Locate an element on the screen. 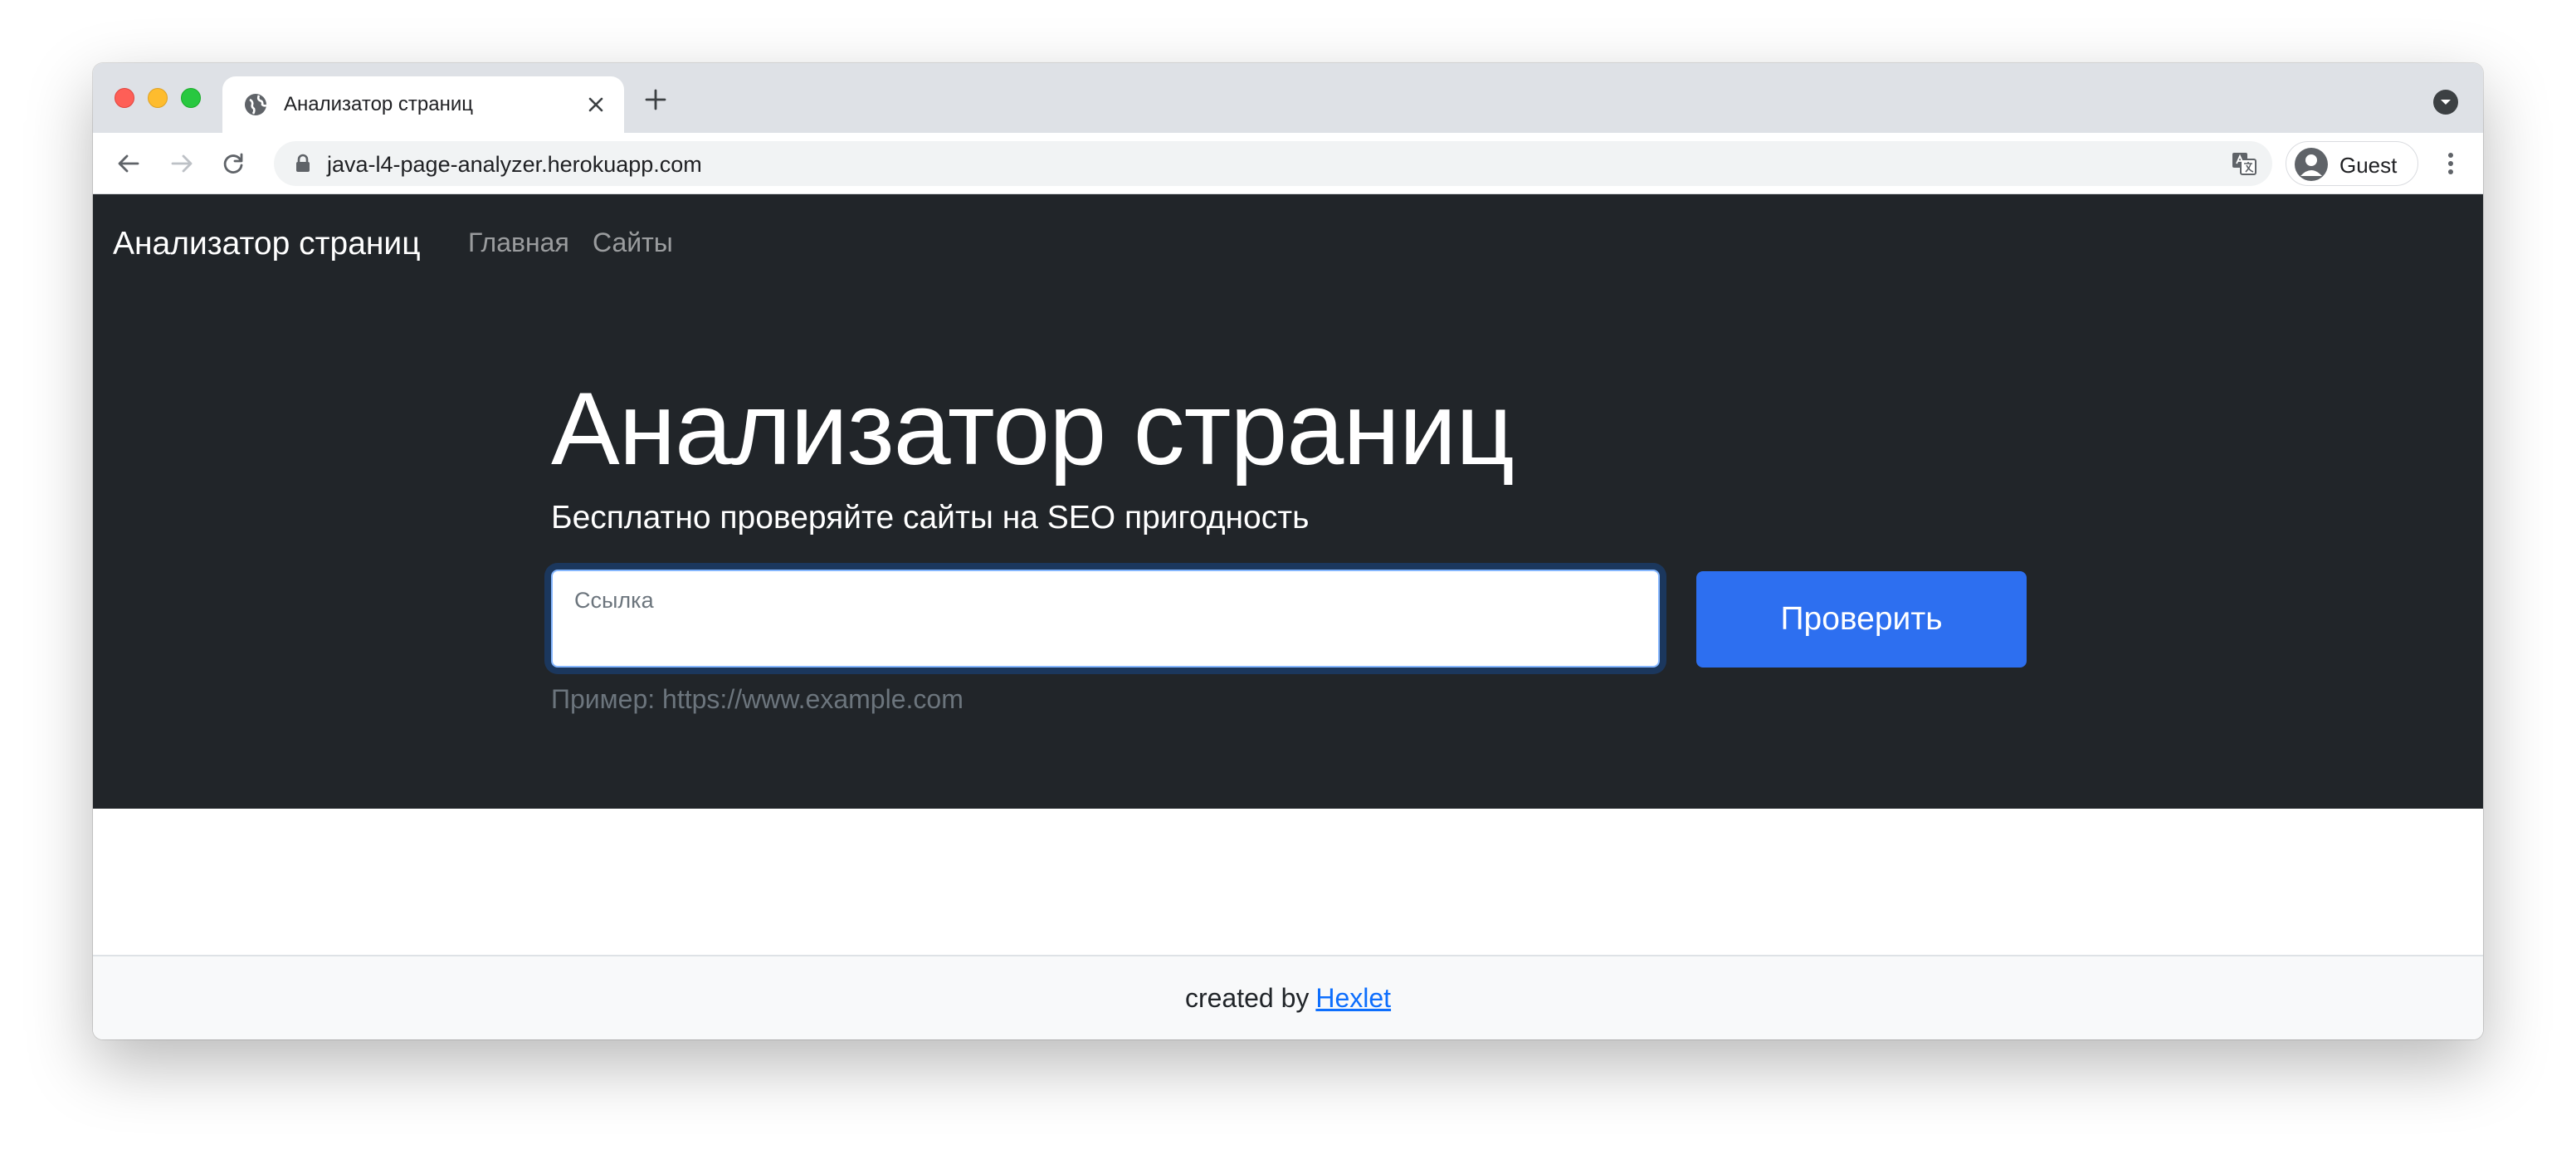 The height and width of the screenshot is (1164, 2576). new-tab-icon is located at coordinates (656, 100).